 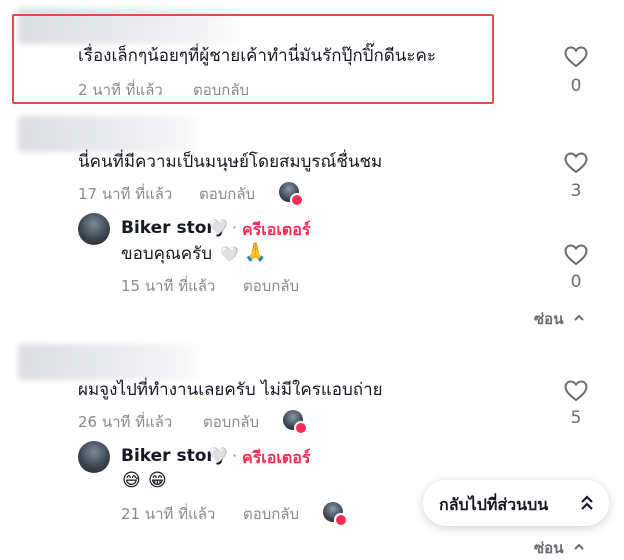 I want to click on like-count: 5, so click(x=576, y=418).